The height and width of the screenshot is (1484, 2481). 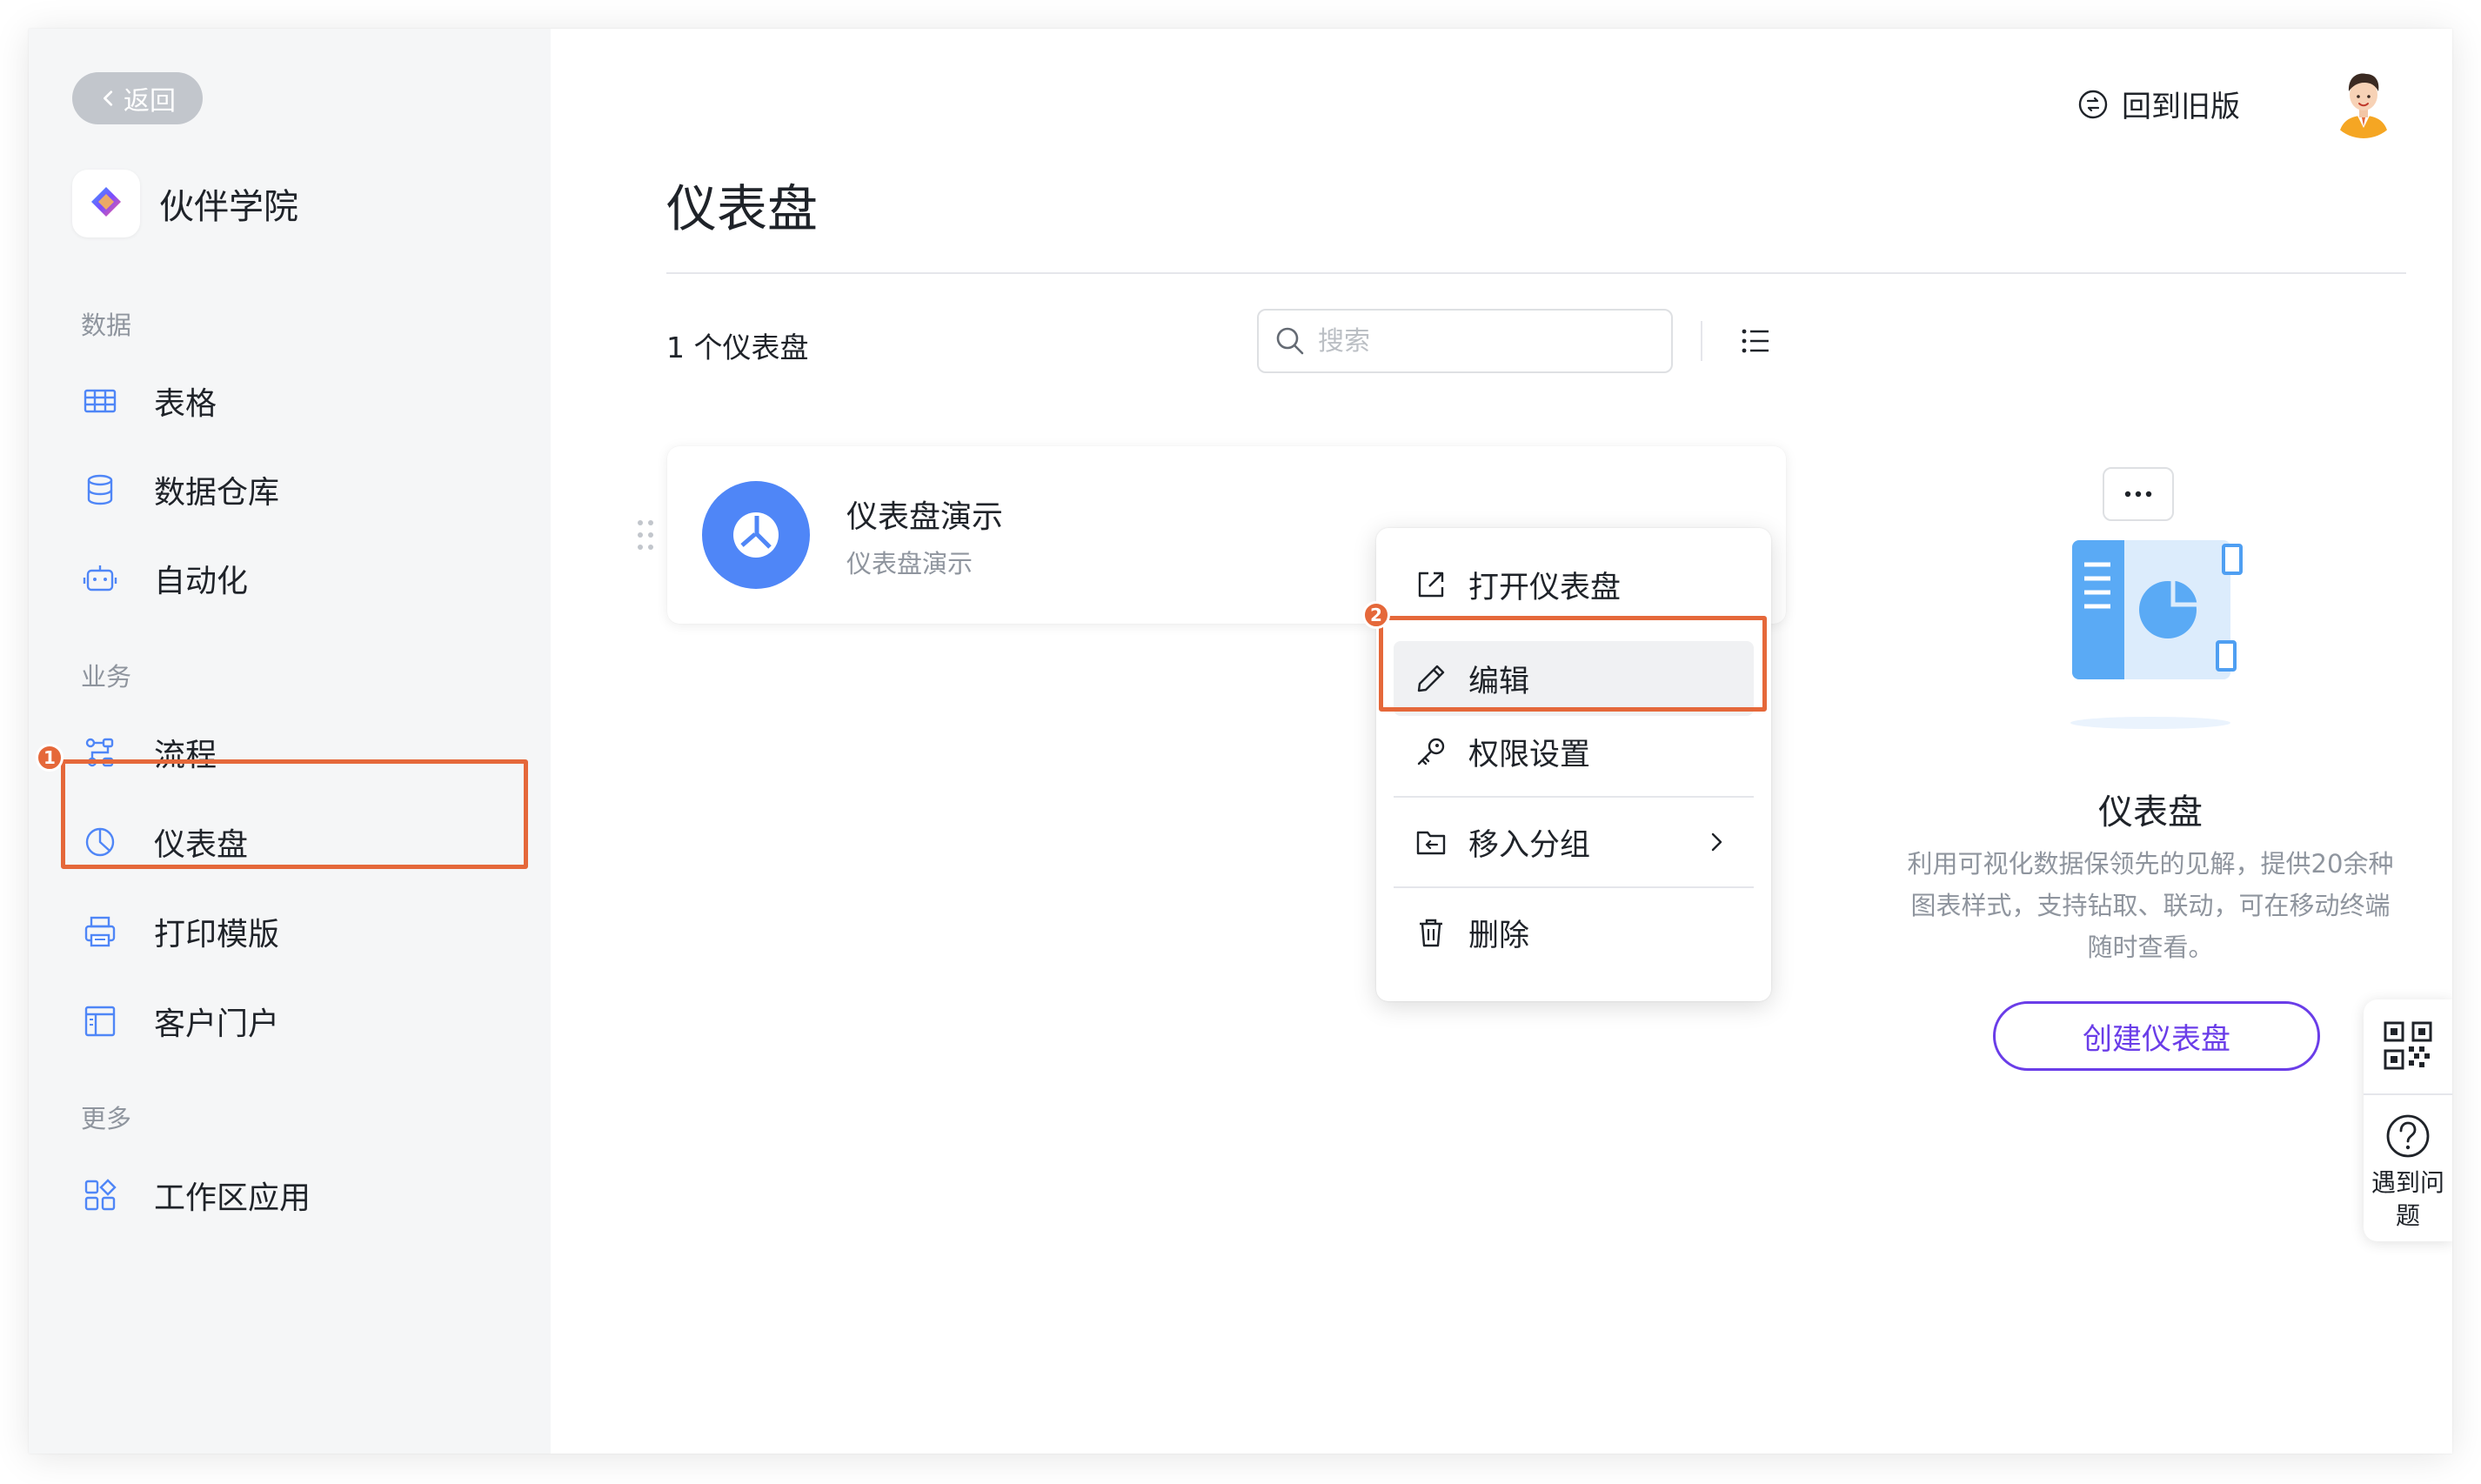 I want to click on promo-title: 仪表盘, so click(x=2150, y=812).